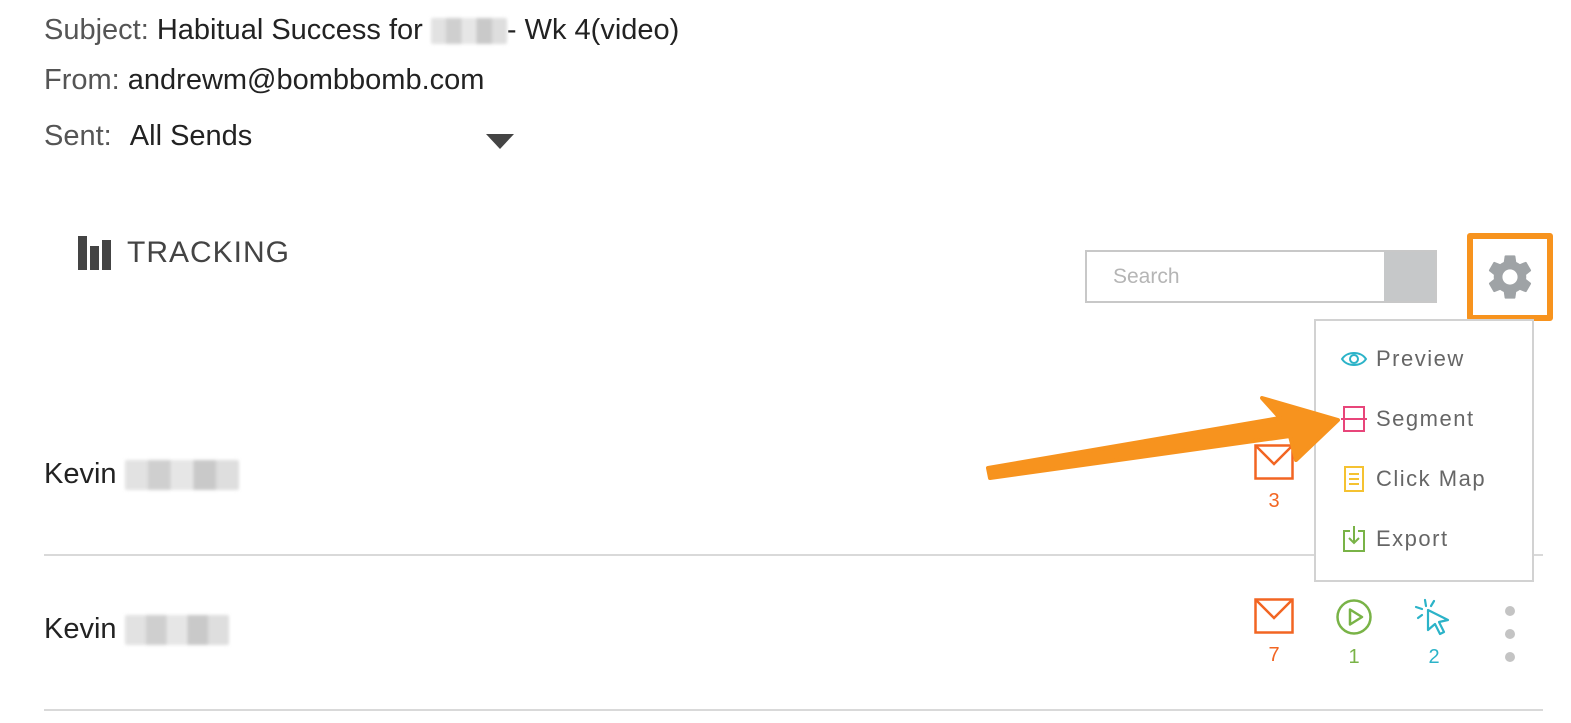 Image resolution: width=1571 pixels, height=723 pixels. I want to click on menu-item-label: Segment, so click(1425, 418).